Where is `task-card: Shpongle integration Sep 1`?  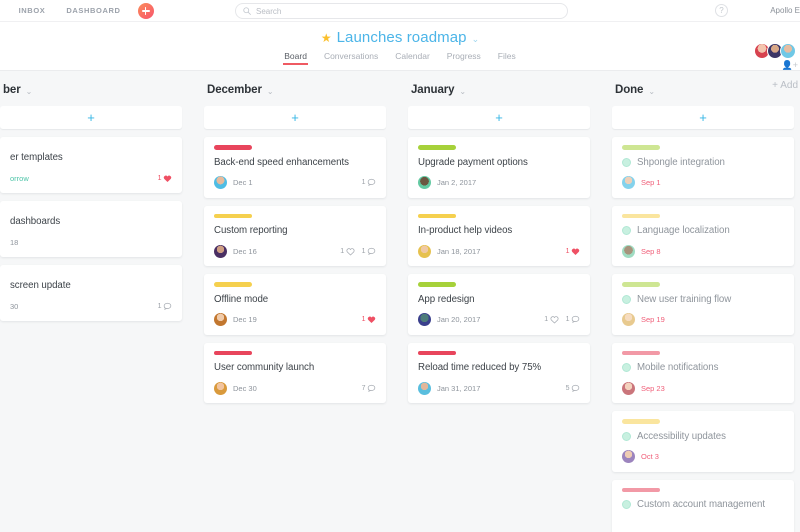 task-card: Shpongle integration Sep 1 is located at coordinates (703, 167).